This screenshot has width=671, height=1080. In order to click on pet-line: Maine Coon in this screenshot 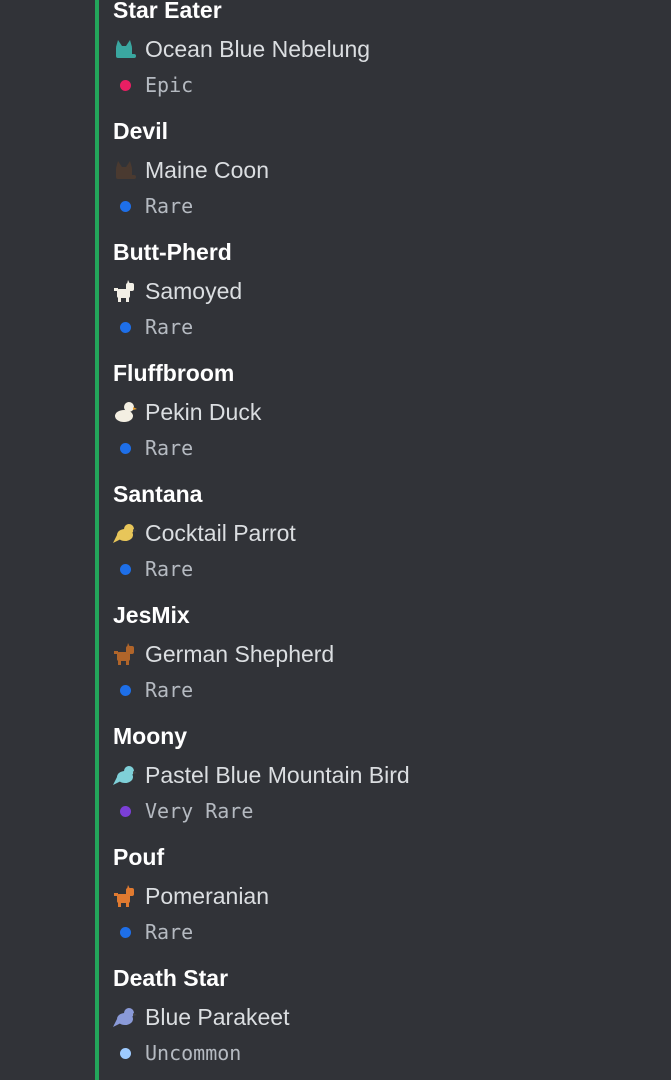, I will do `click(191, 170)`.